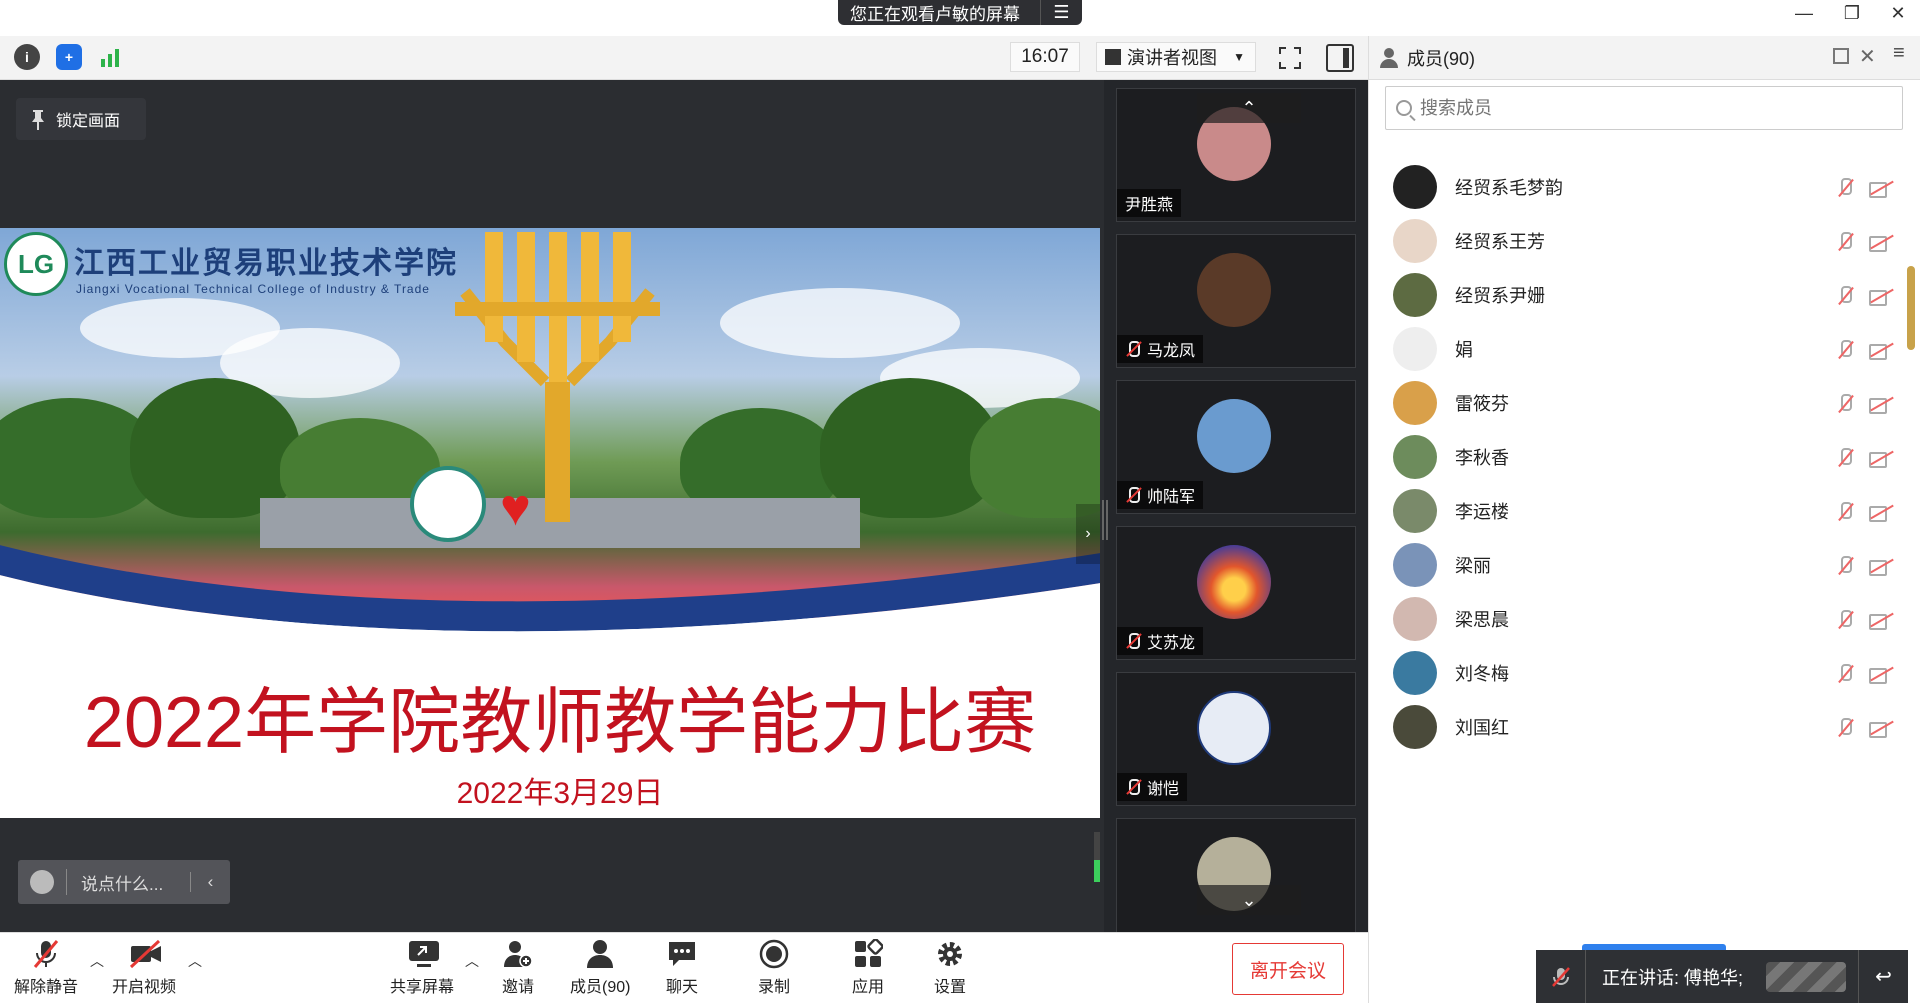  What do you see at coordinates (1113, 57) in the screenshot?
I see `layout-icon` at bounding box center [1113, 57].